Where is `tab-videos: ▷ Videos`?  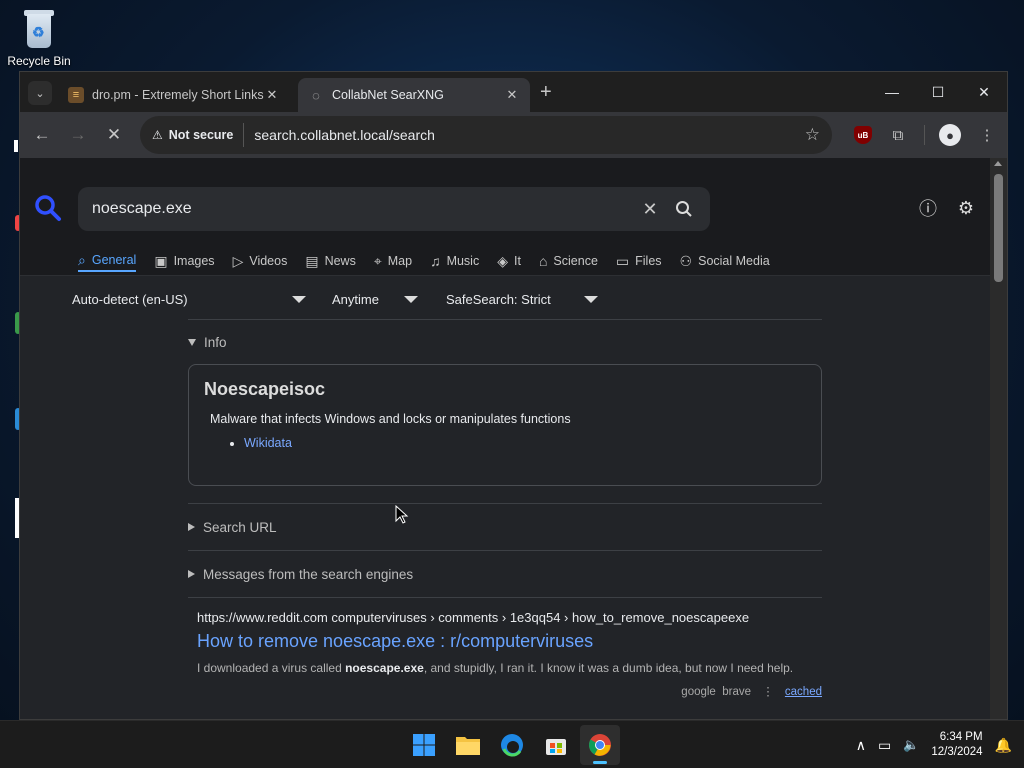 tab-videos: ▷ Videos is located at coordinates (260, 261).